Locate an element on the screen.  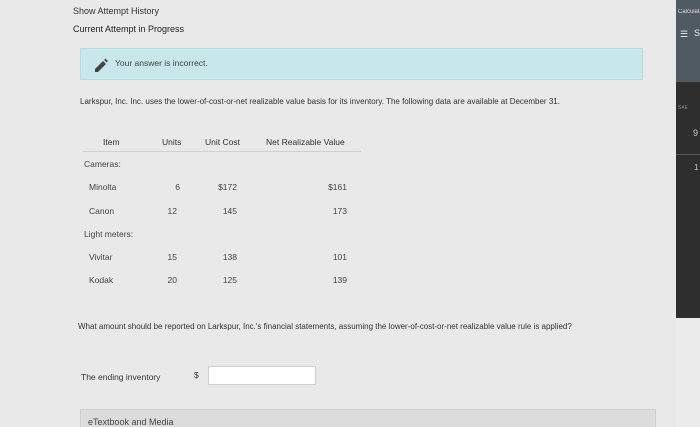
ending-inventory-input is located at coordinates (262, 375).